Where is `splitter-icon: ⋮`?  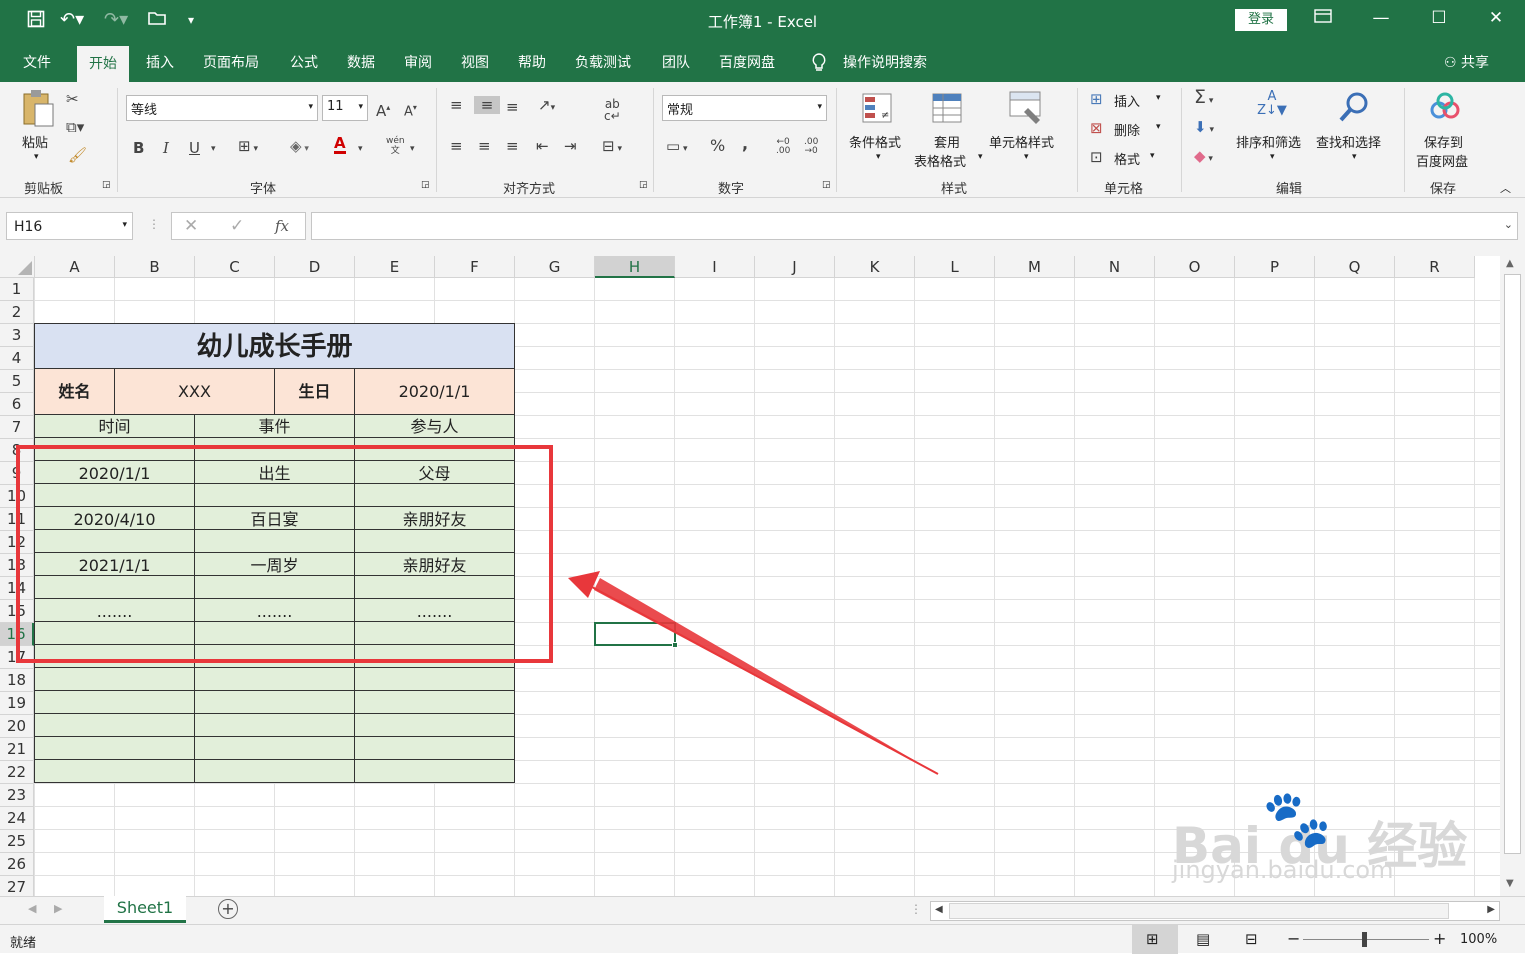 splitter-icon: ⋮ is located at coordinates (916, 909).